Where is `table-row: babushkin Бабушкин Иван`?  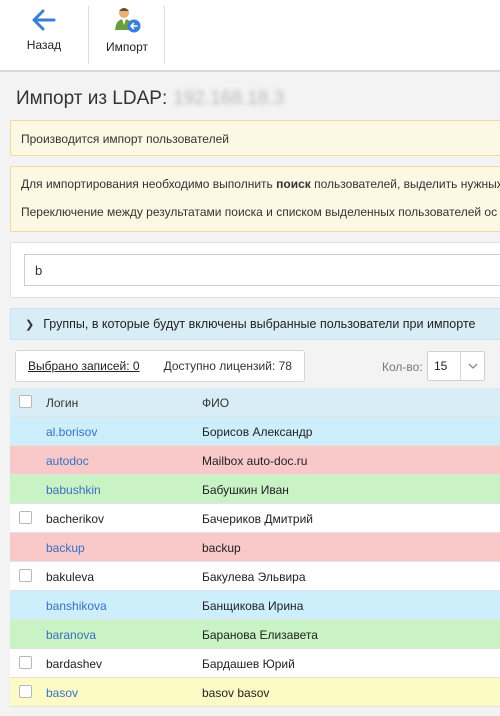
table-row: babushkin Бабушкин Иван is located at coordinates (255, 489).